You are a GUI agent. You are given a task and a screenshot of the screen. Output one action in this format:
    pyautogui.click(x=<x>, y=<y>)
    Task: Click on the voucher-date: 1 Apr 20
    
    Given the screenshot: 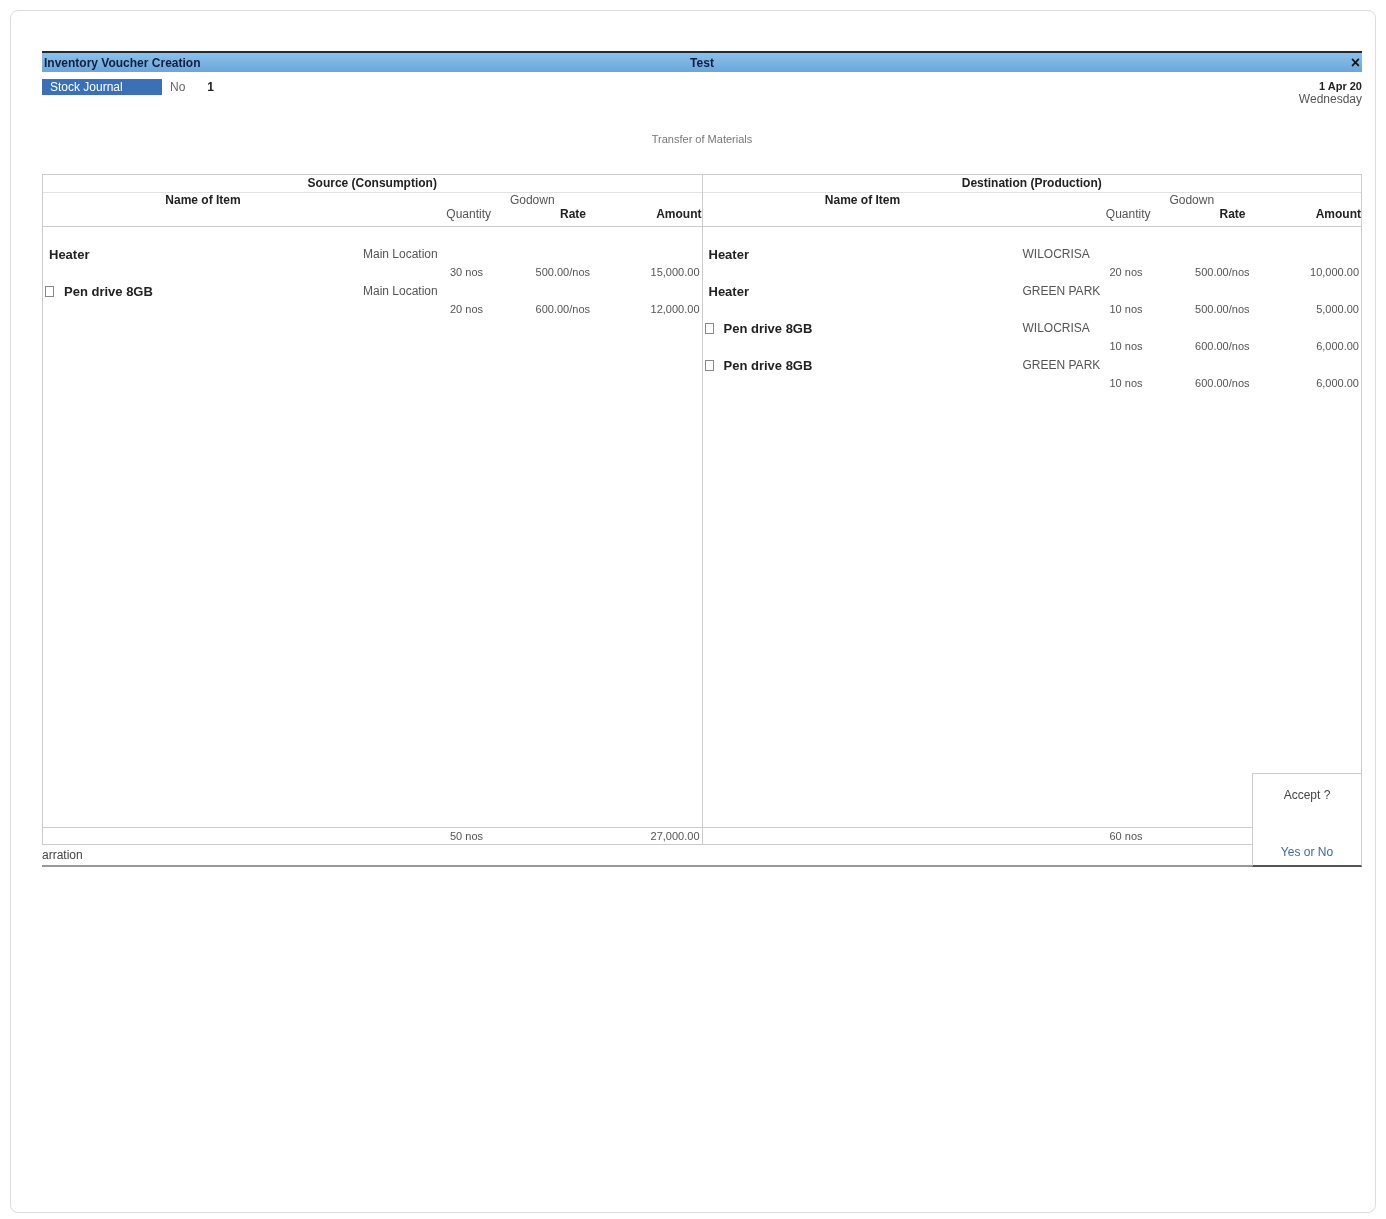 What is the action you would take?
    pyautogui.click(x=1340, y=86)
    